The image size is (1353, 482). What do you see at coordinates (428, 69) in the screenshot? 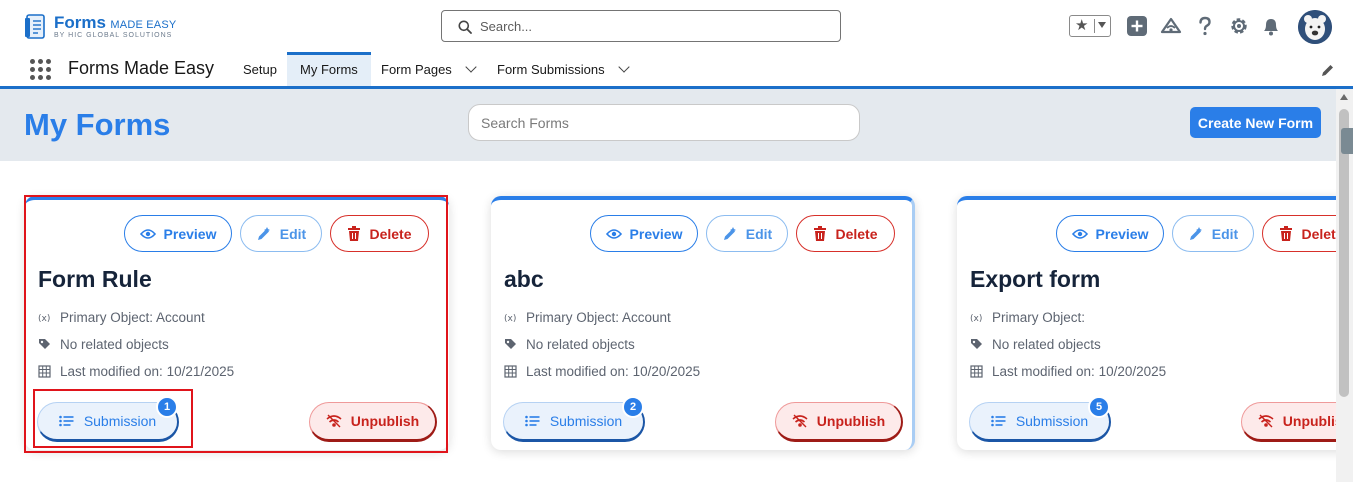
I see `nav-tab-form-pages: Form Pages` at bounding box center [428, 69].